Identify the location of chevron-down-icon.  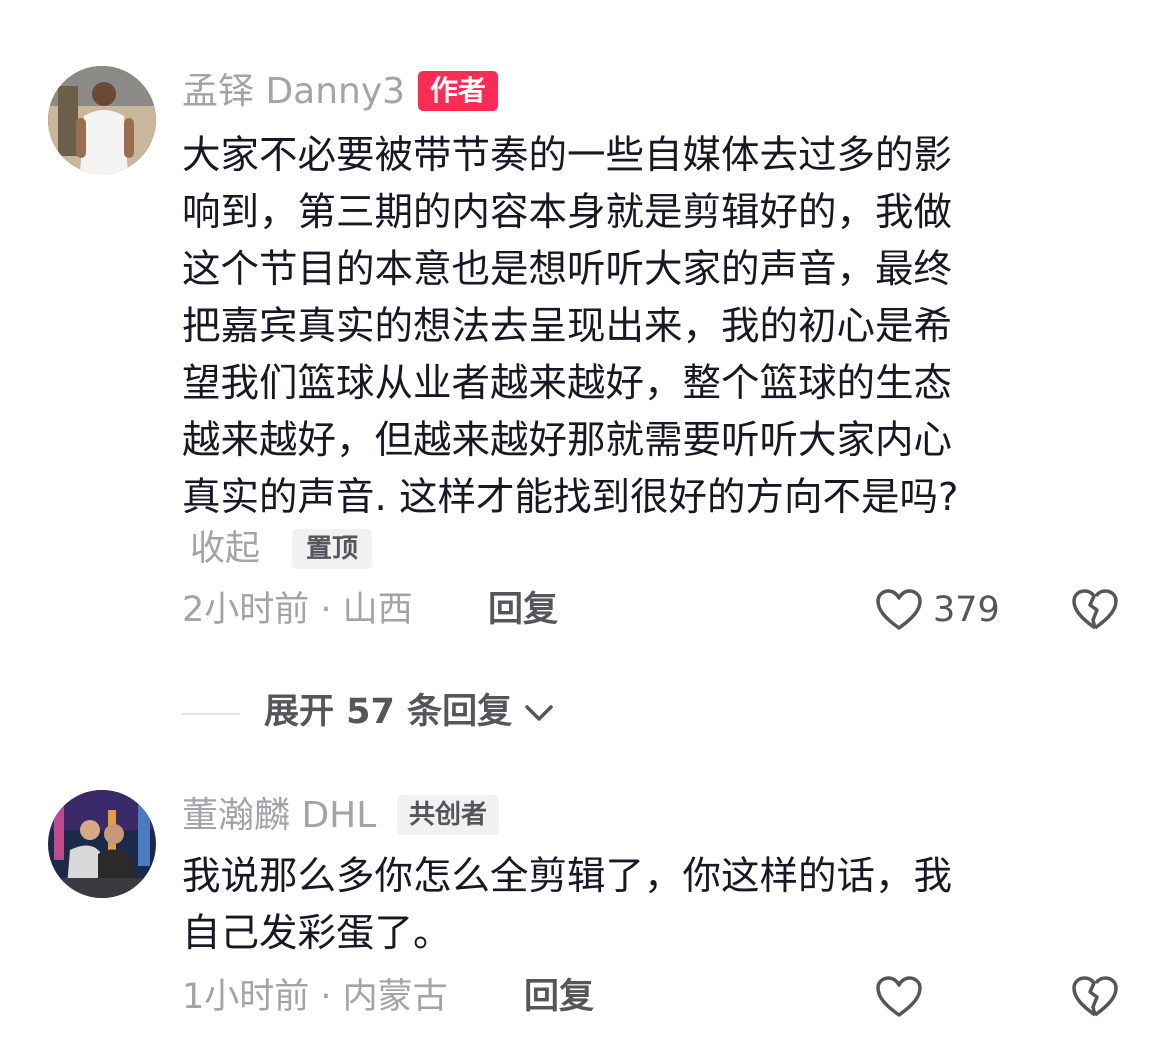
(539, 713).